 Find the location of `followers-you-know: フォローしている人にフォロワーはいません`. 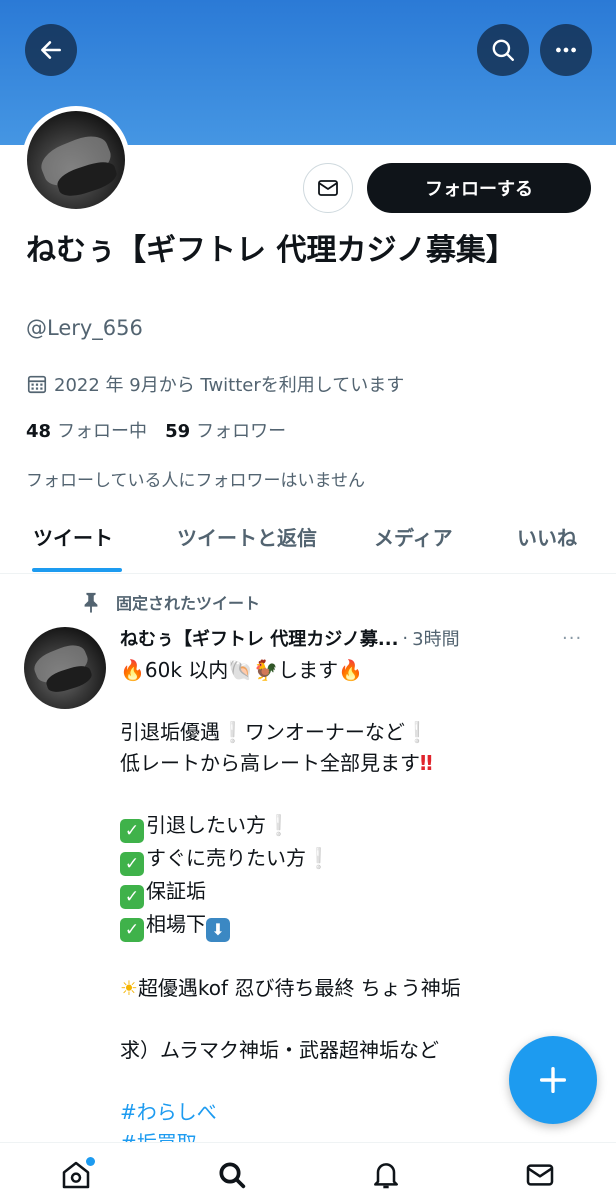

followers-you-know: フォローしている人にフォロワーはいません is located at coordinates (195, 481).